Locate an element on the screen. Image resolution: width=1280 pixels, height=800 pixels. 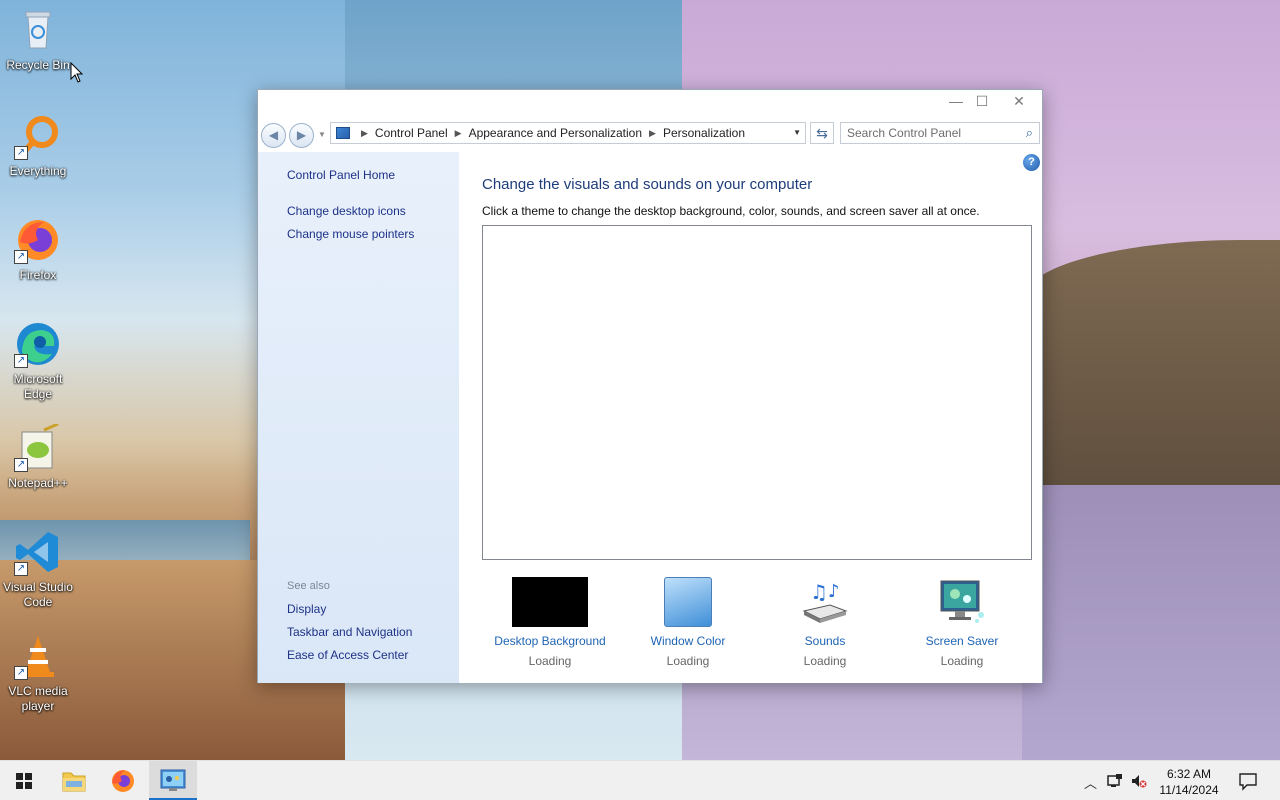
desktop-icon-label: Recycle Bin is located at coordinates (38, 65).